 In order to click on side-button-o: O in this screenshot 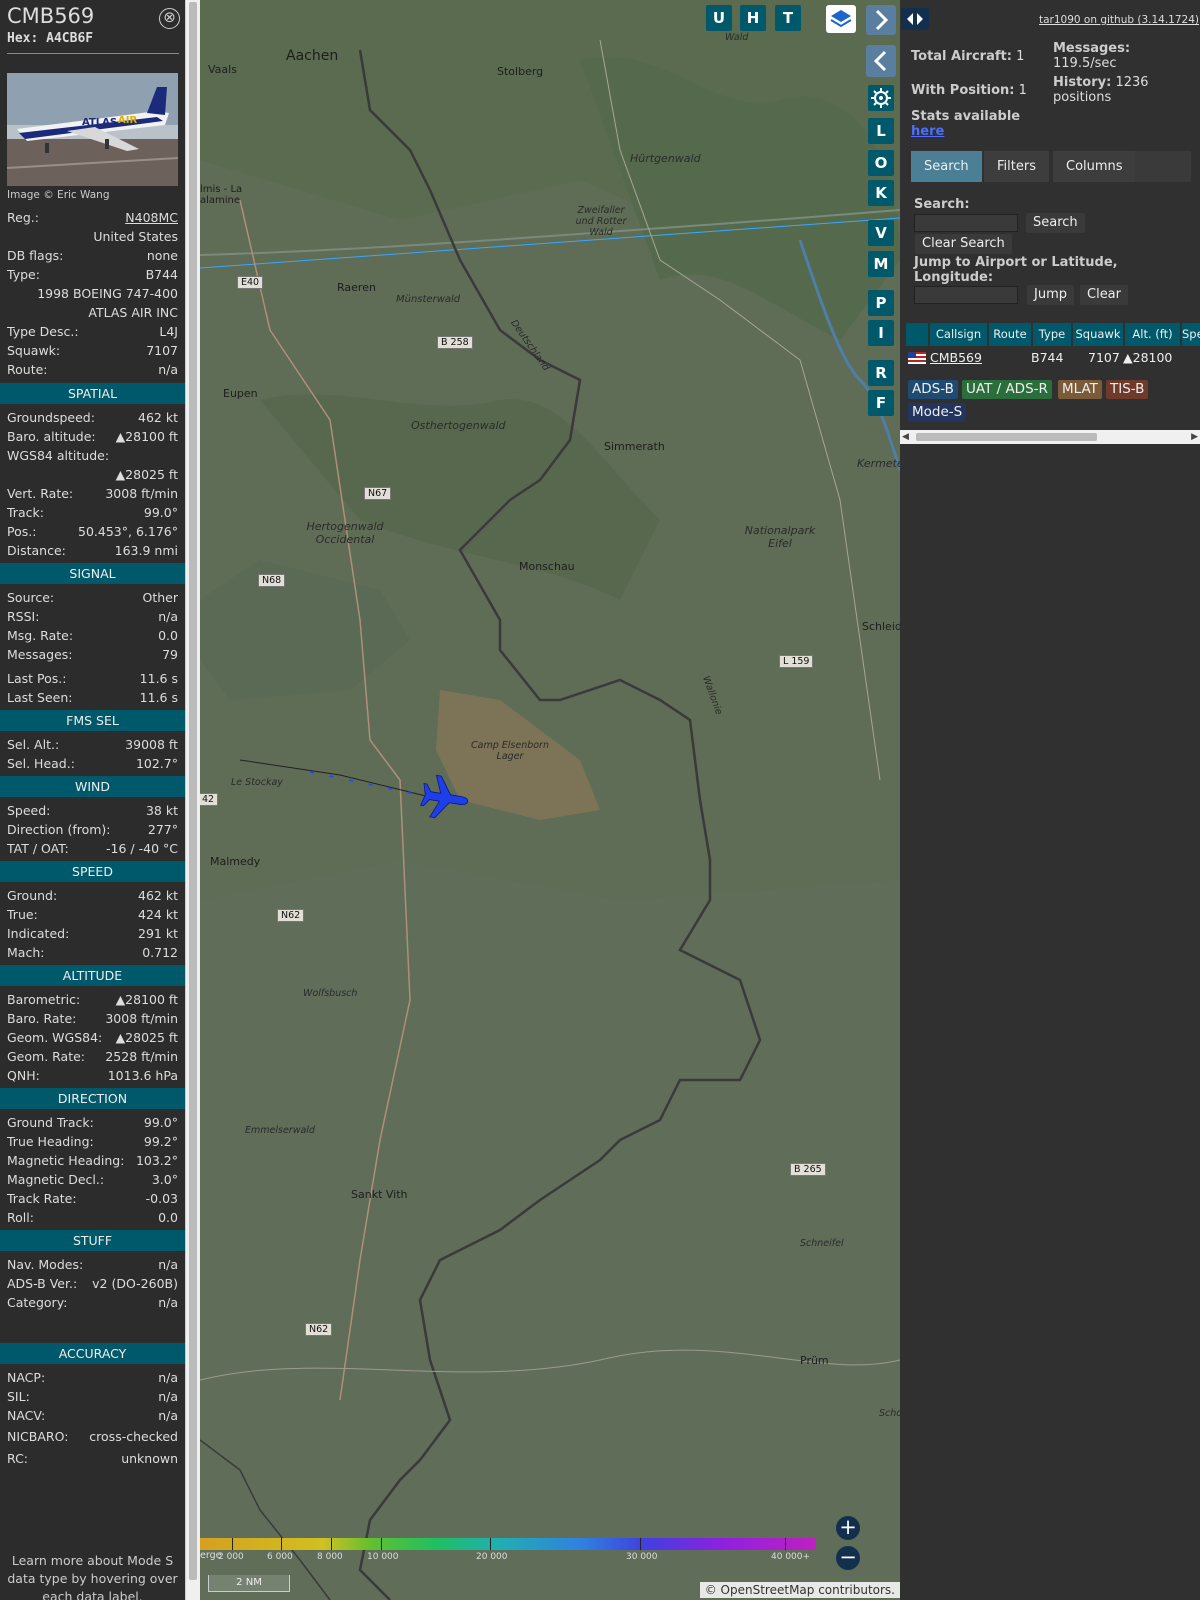, I will do `click(881, 163)`.